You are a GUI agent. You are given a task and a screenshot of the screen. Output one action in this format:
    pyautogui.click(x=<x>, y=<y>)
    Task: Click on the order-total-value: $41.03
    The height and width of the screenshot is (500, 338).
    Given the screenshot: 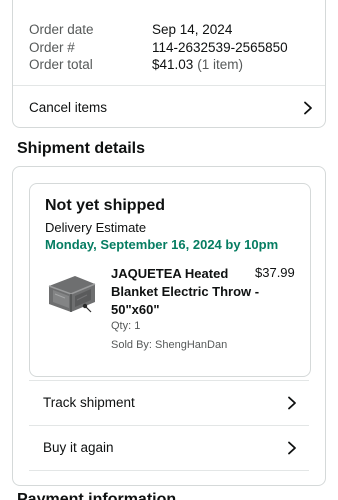 What is the action you would take?
    pyautogui.click(x=173, y=65)
    